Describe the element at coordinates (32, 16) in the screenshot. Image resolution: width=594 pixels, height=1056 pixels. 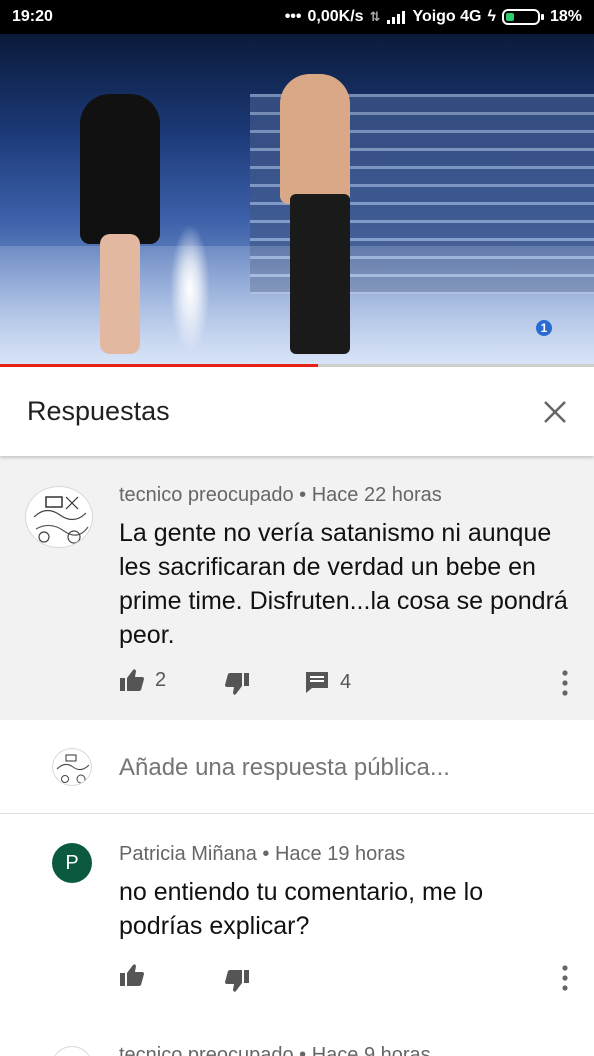
I see `status-time: 19:20` at that location.